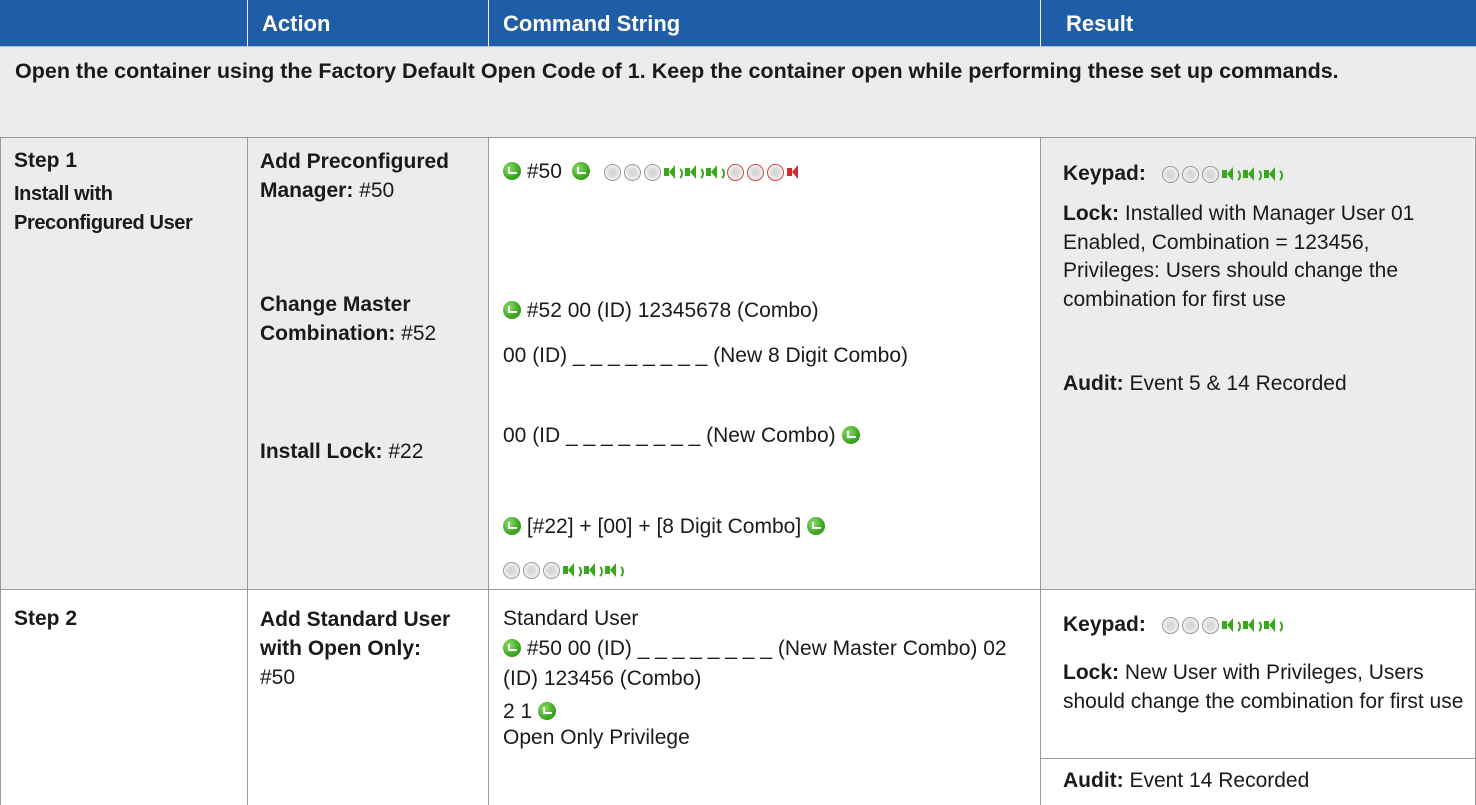  I want to click on action-add-standard-user: Add Standard User with Open Only: #50, so click(360, 648).